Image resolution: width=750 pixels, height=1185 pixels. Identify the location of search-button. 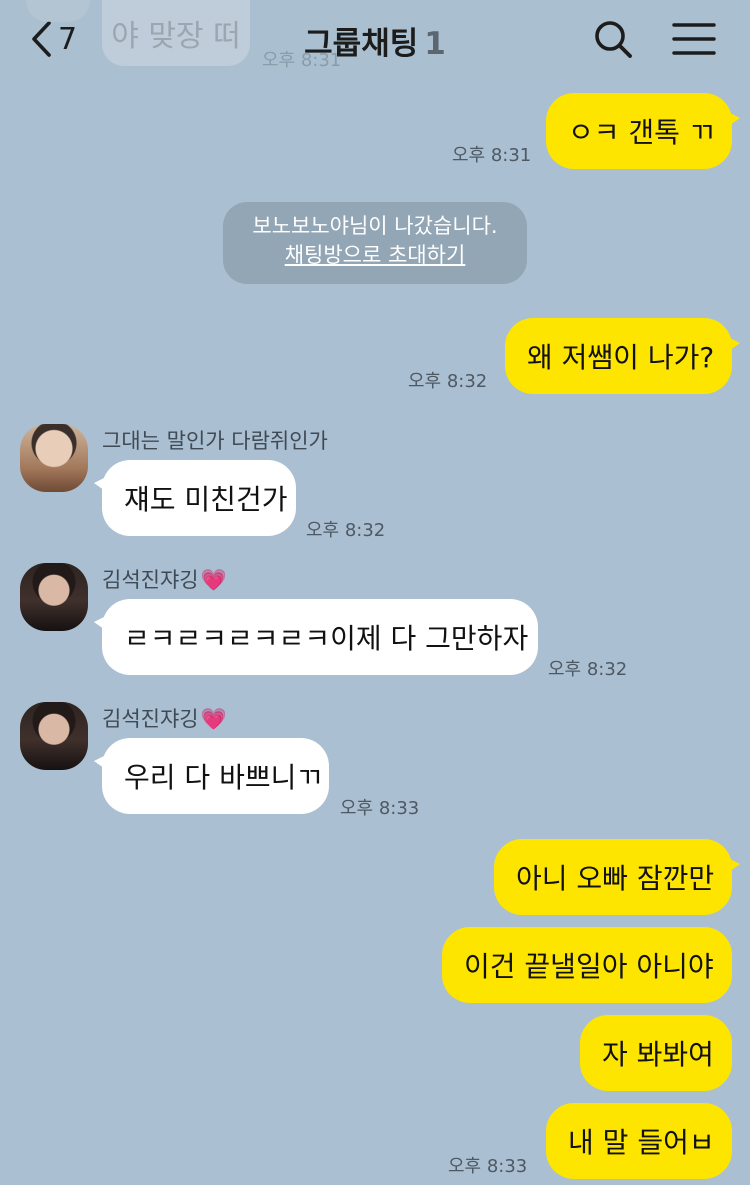
(613, 39).